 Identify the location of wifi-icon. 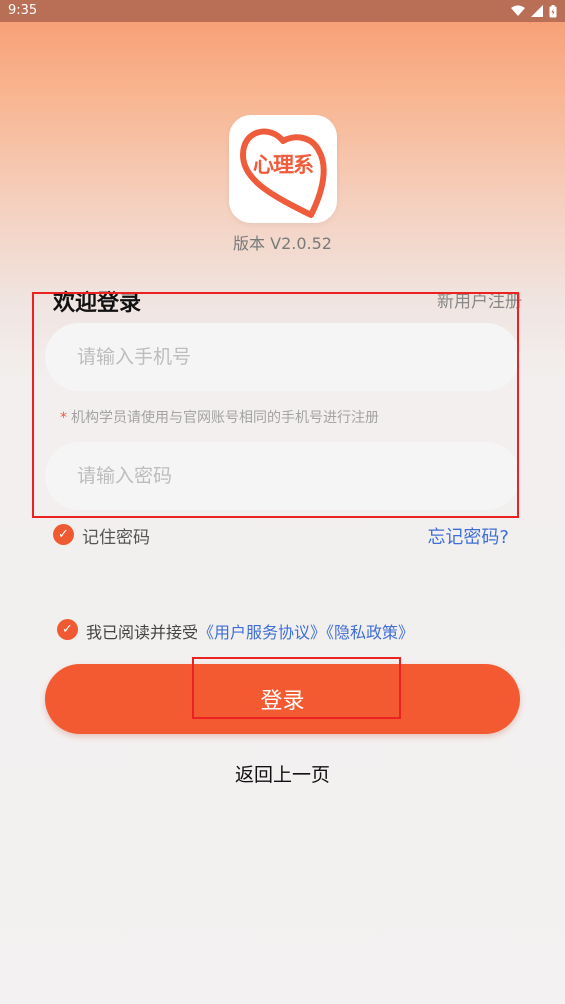
(518, 10).